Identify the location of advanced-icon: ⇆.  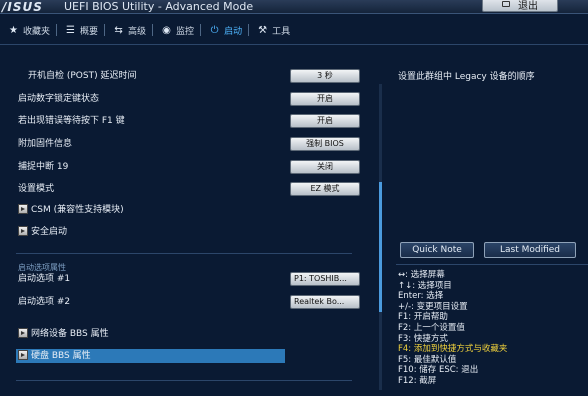
(118, 30).